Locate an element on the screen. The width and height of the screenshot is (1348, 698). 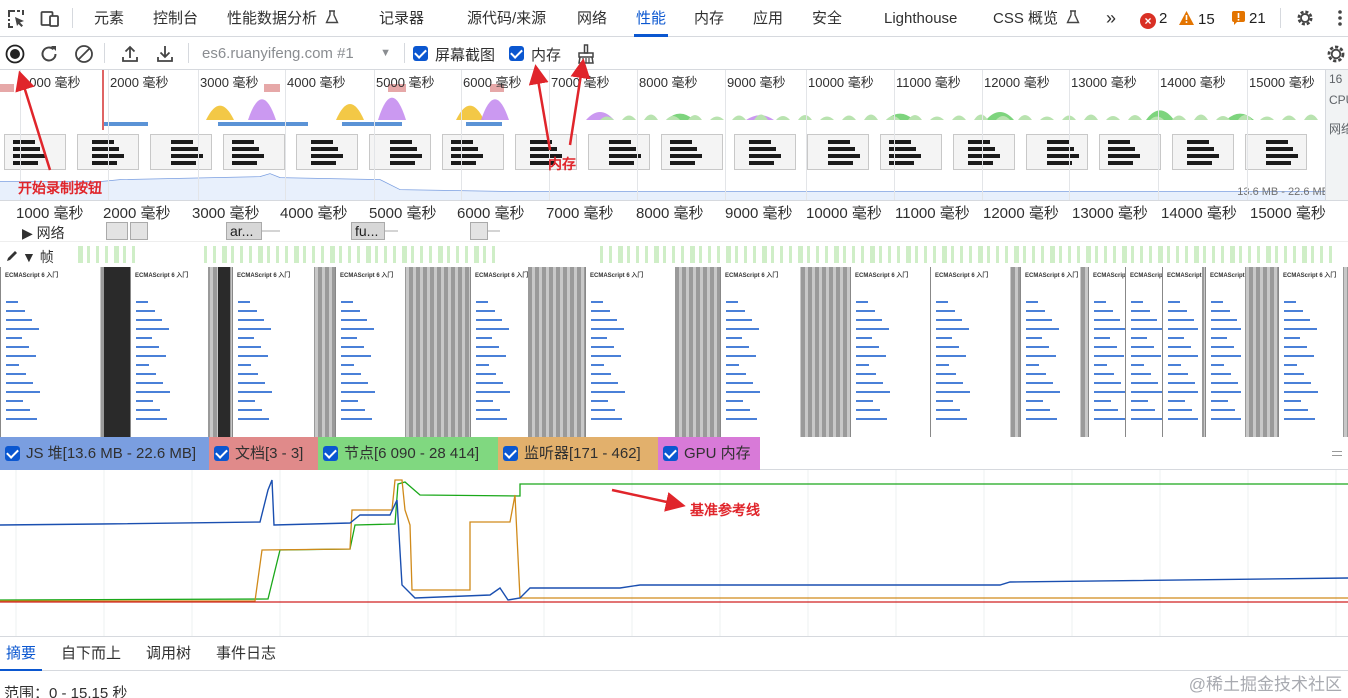
tab-css-overview: CSS 概览 is located at coordinates (1036, 18).